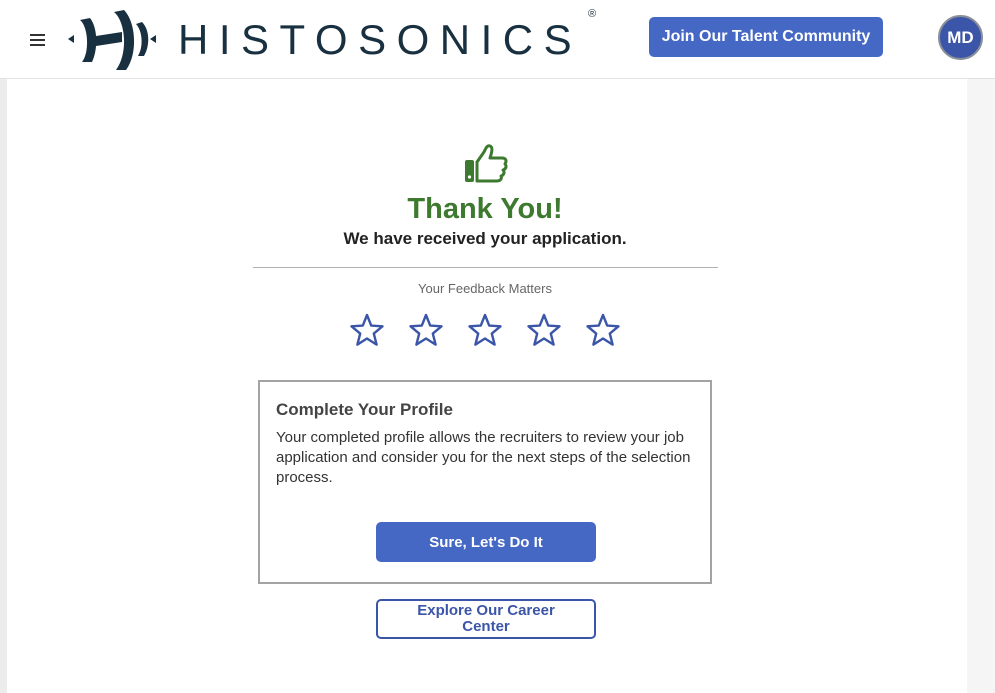 The width and height of the screenshot is (995, 693). I want to click on sure-lets-do-it-button: Sure, Let's Do It, so click(486, 542).